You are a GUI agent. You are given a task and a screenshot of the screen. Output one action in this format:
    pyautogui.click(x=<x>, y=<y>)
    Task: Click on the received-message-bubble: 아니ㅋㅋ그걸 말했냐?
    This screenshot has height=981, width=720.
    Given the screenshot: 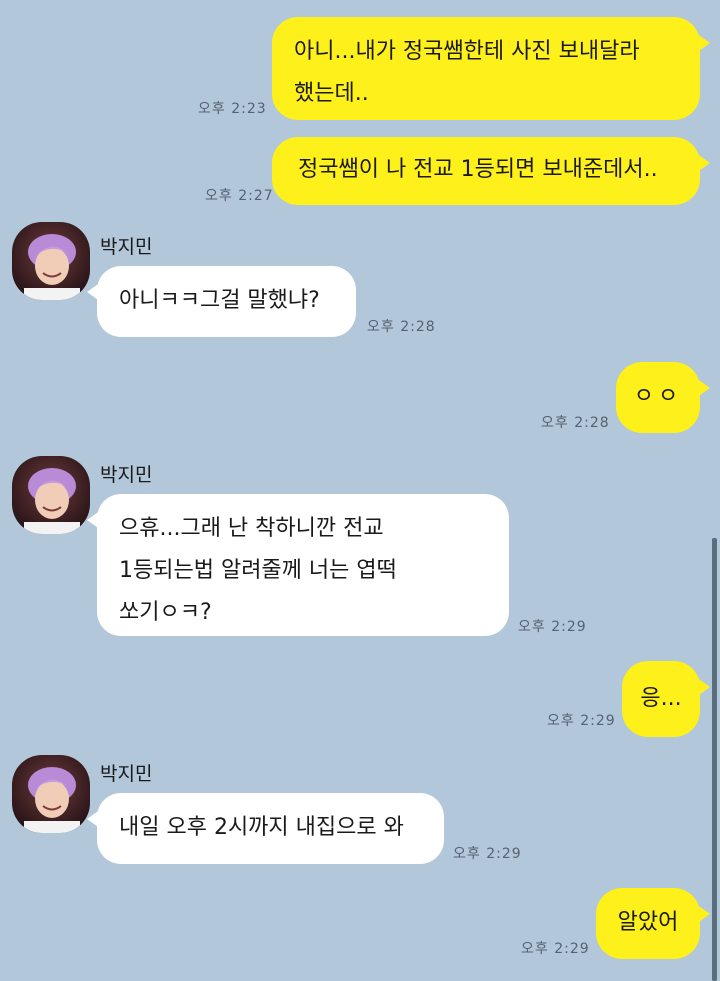 What is the action you would take?
    pyautogui.click(x=221, y=301)
    